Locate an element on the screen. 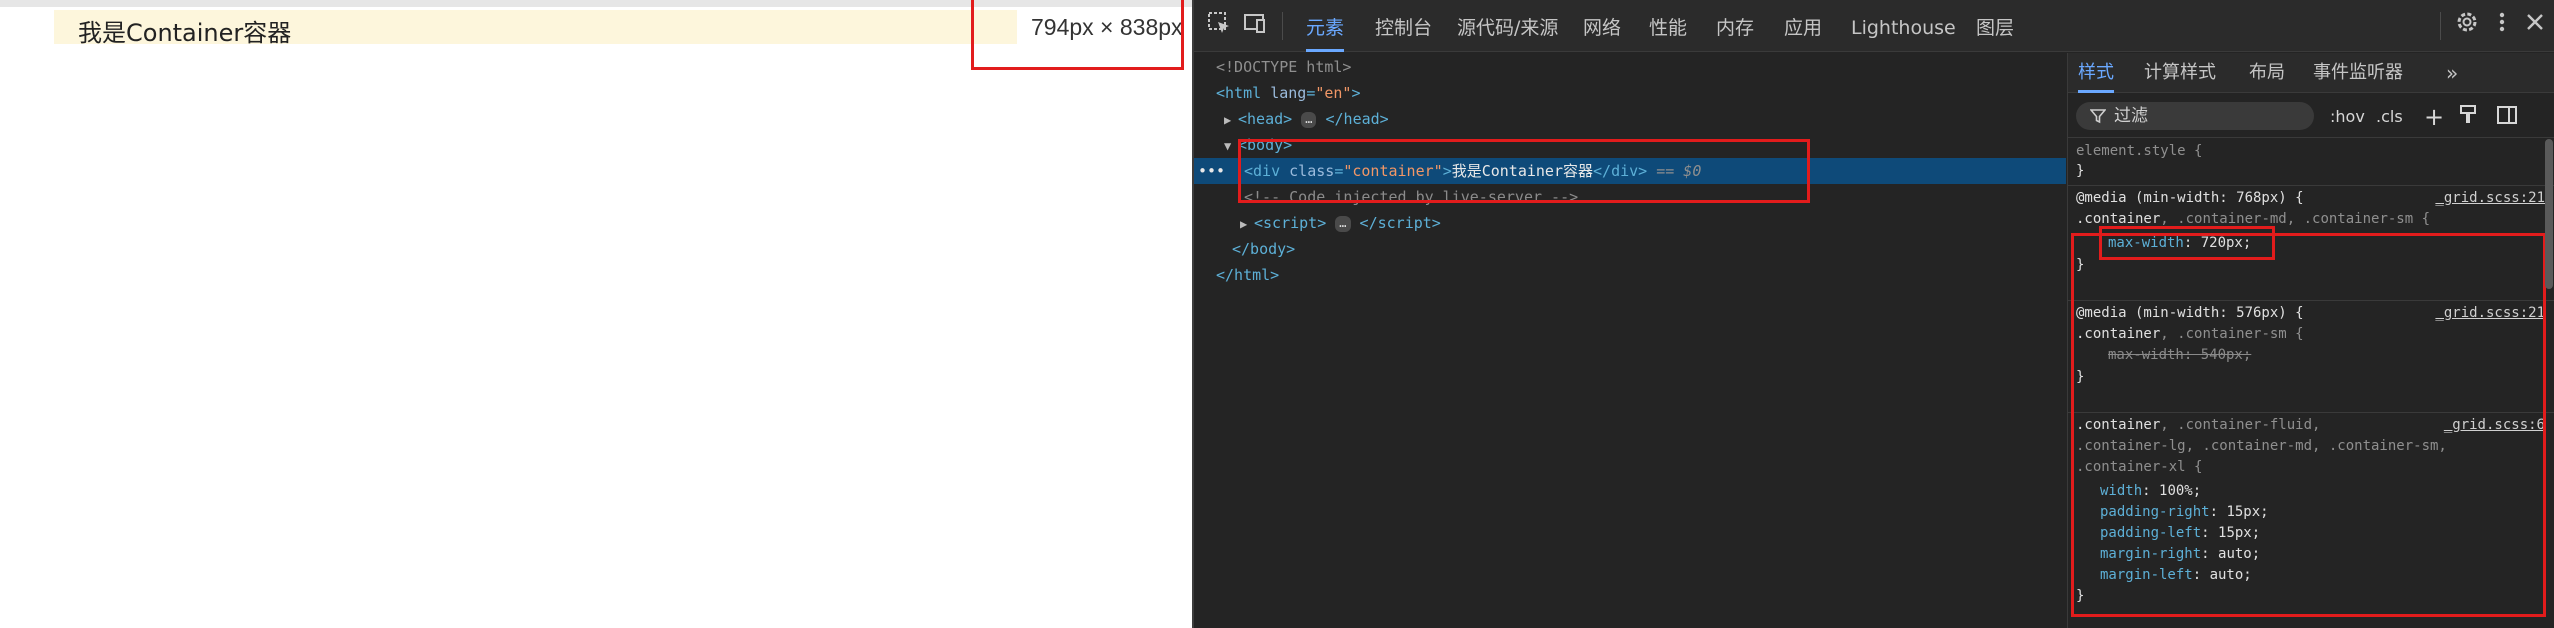  scrollbar is located at coordinates (2549, 214).